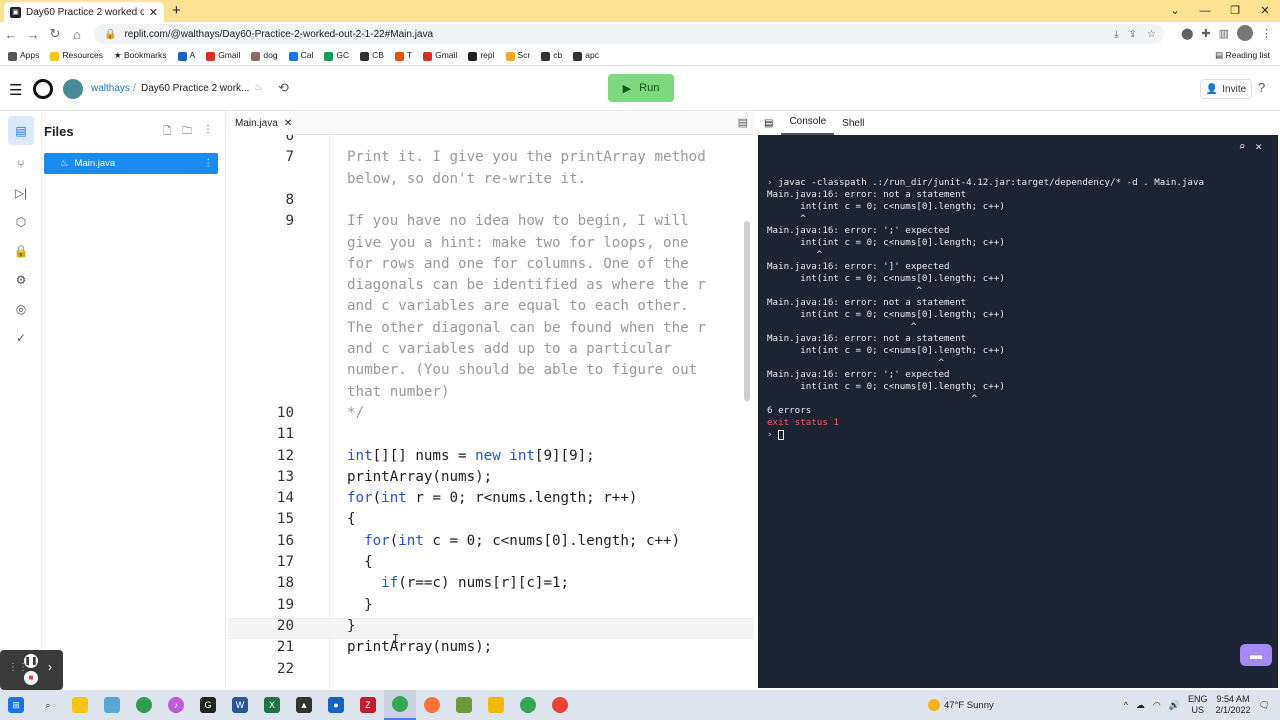  Describe the element at coordinates (31, 661) in the screenshot. I see `pause-icon: ❚❚` at that location.